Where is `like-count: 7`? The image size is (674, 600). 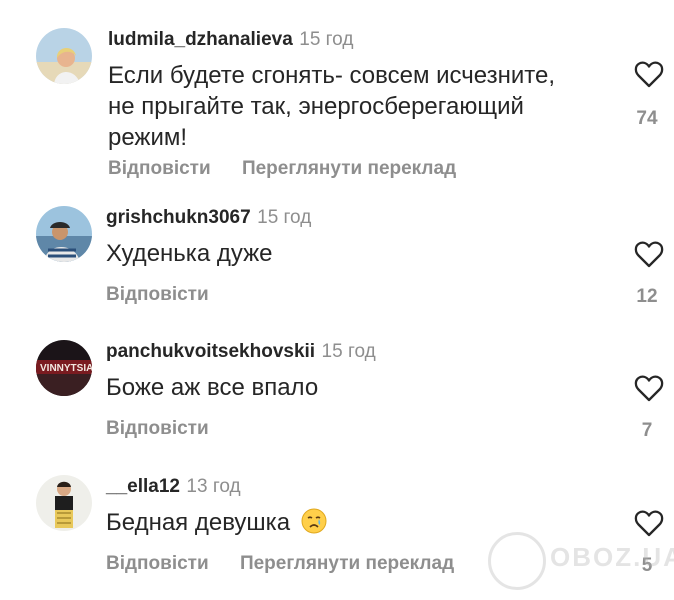 like-count: 7 is located at coordinates (647, 430).